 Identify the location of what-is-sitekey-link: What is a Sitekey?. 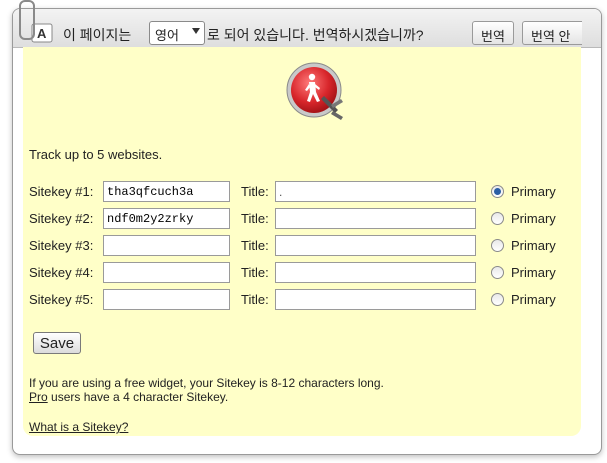
(78, 427).